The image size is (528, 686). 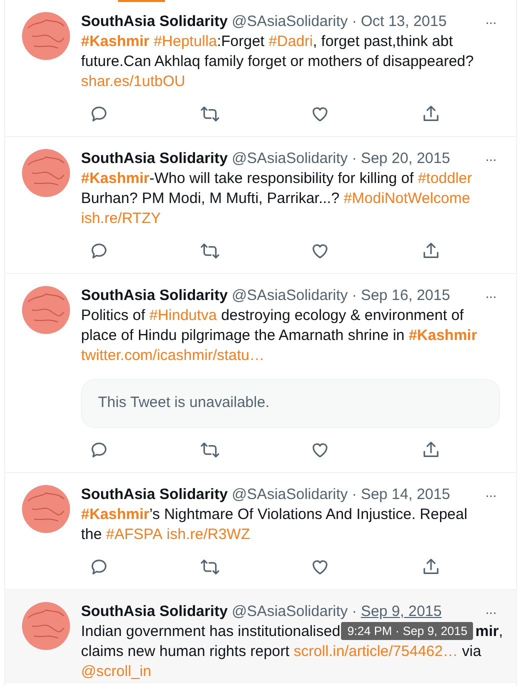 I want to click on tweet-date: Sep 14, 2015, so click(x=405, y=494).